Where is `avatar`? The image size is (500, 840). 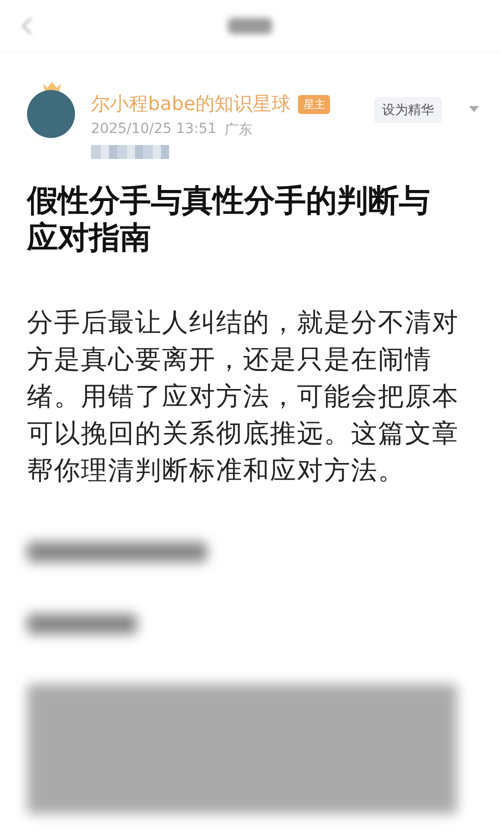
avatar is located at coordinates (51, 114).